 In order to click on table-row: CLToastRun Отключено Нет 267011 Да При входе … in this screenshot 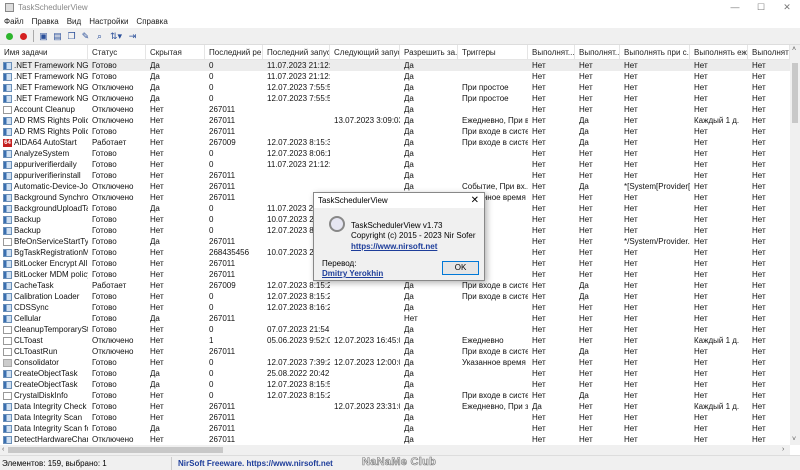, I will do `click(395, 351)`.